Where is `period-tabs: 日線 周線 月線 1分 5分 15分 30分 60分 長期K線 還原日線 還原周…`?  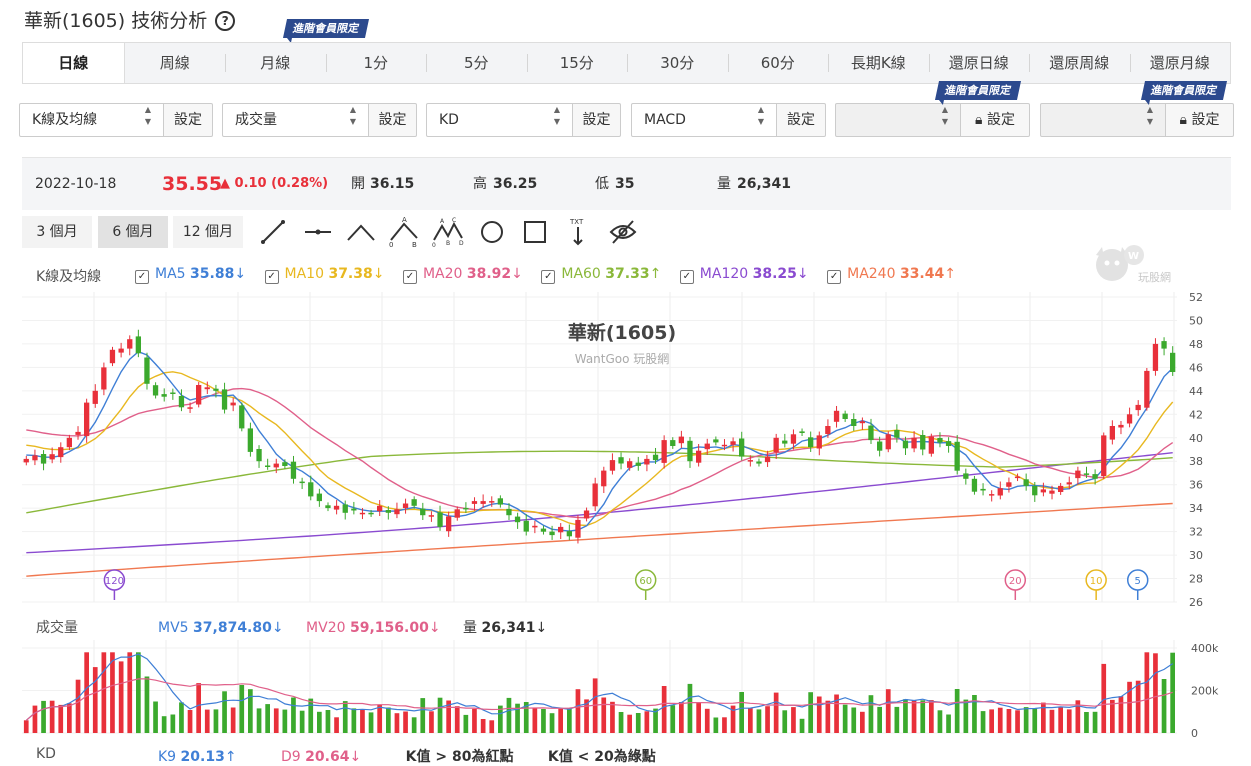 period-tabs: 日線 周線 月線 1分 5分 15分 30分 60分 長期K線 還原日線 還原周… is located at coordinates (626, 63).